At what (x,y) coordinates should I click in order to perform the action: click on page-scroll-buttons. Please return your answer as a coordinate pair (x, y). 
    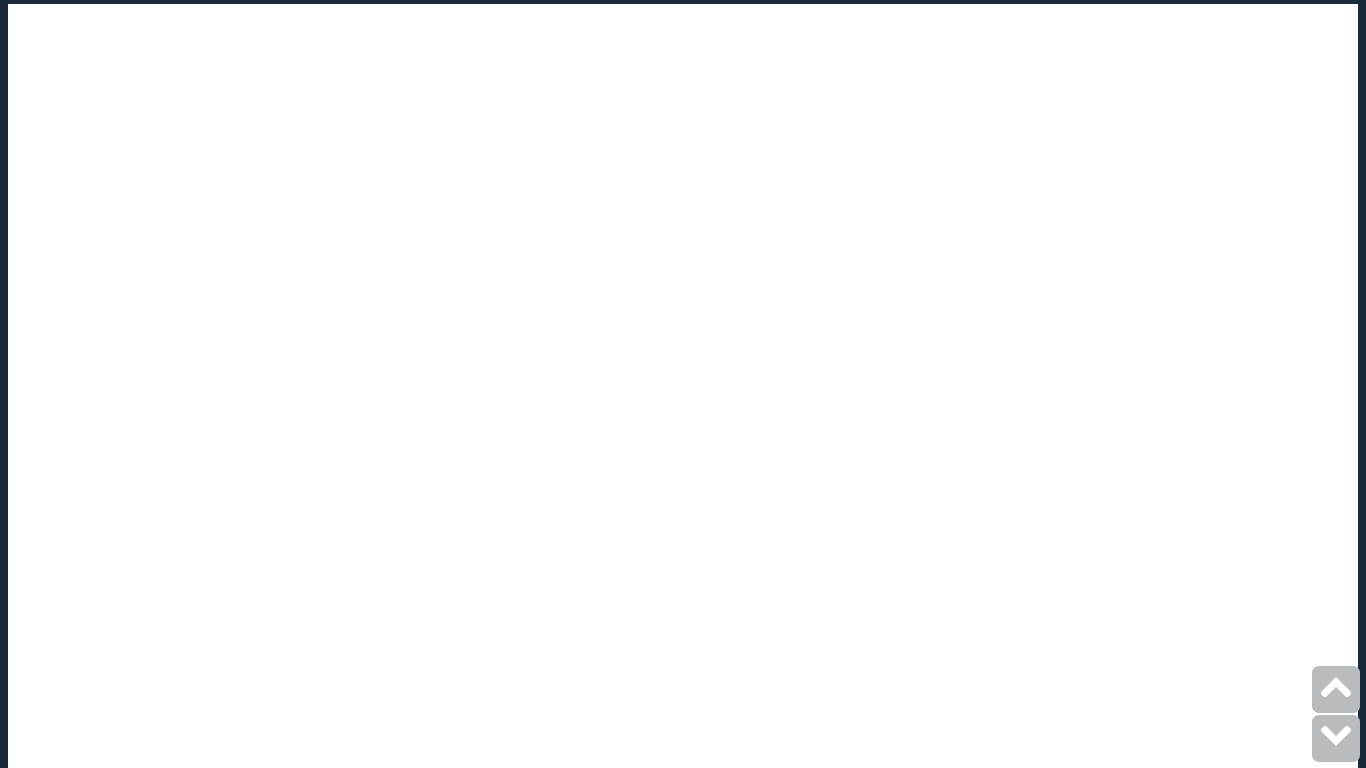
    Looking at the image, I should click on (1336, 714).